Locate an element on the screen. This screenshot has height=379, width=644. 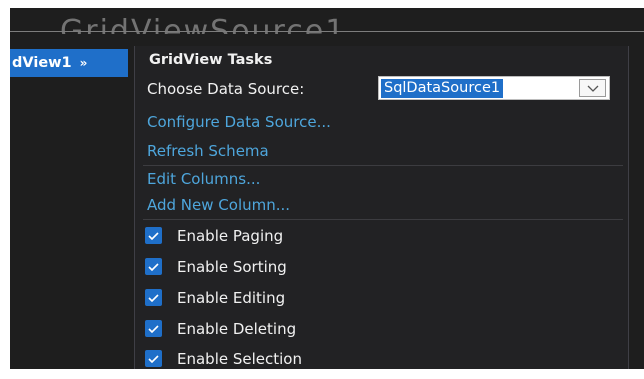
gridview-control-tag: dView1 » is located at coordinates (69, 63).